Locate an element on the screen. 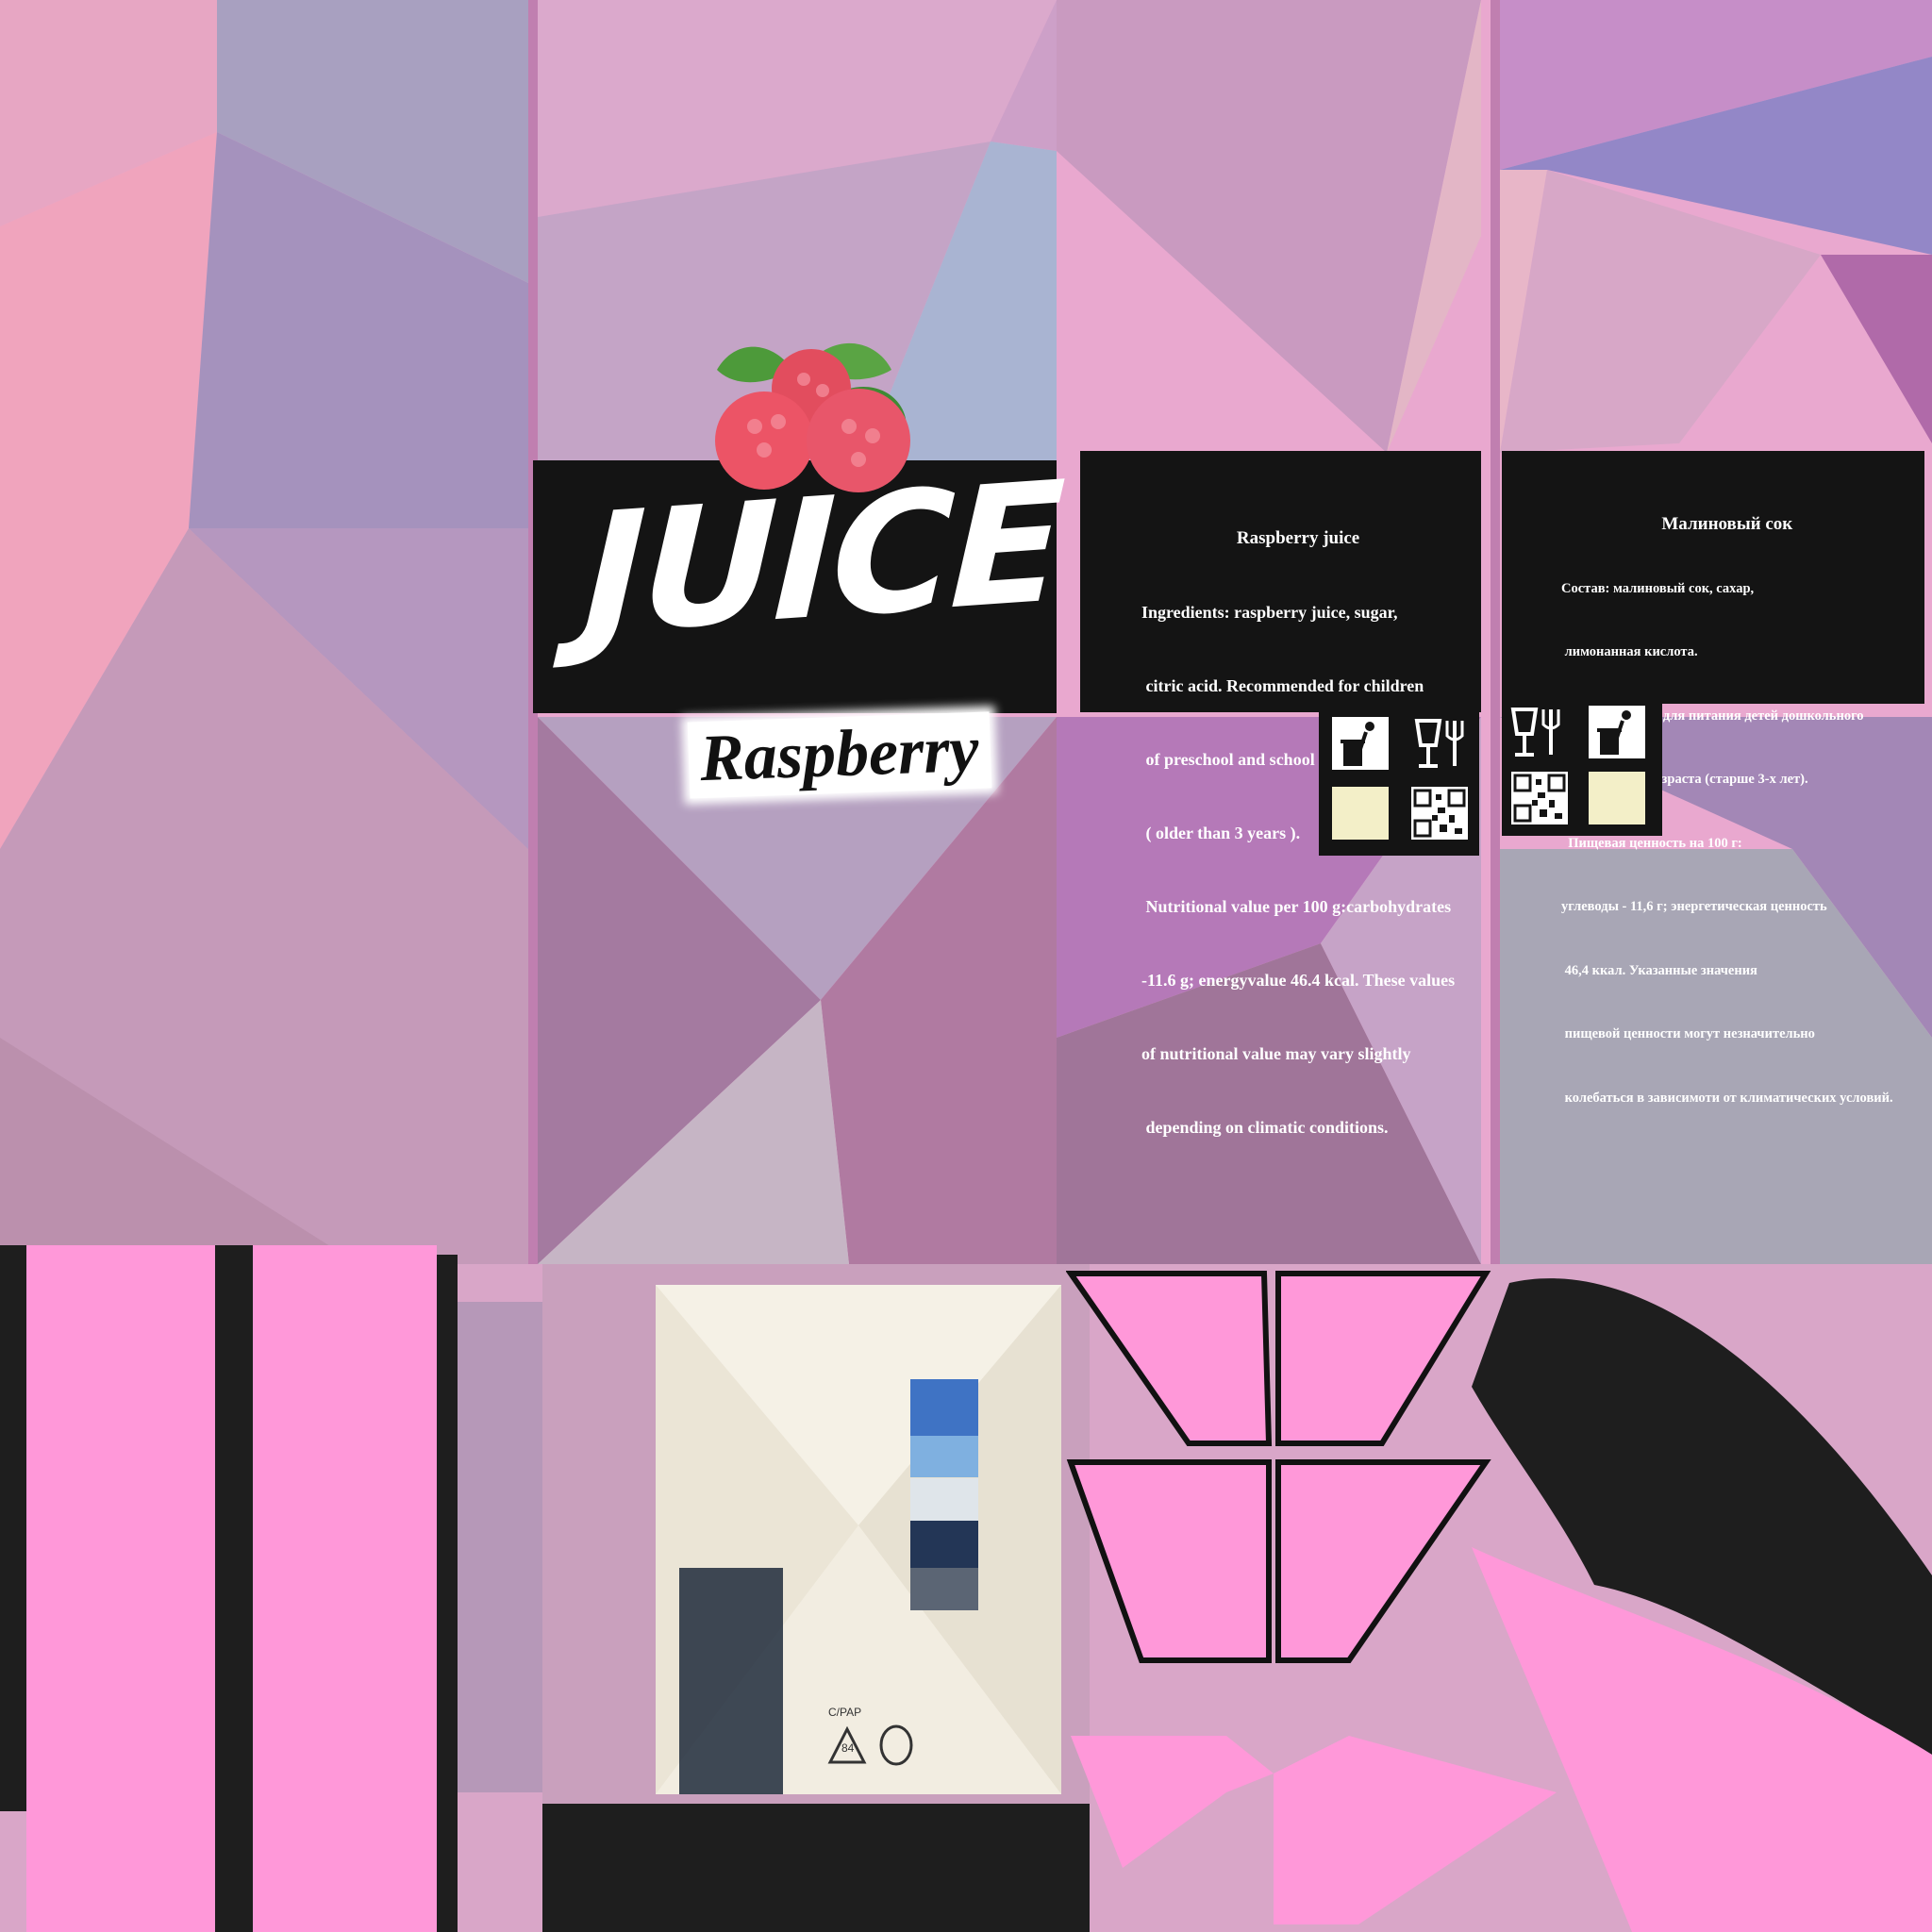 Image resolution: width=1932 pixels, height=1932 pixels. info-line-en: of nutritional value may vary slightly is located at coordinates (1276, 1054).